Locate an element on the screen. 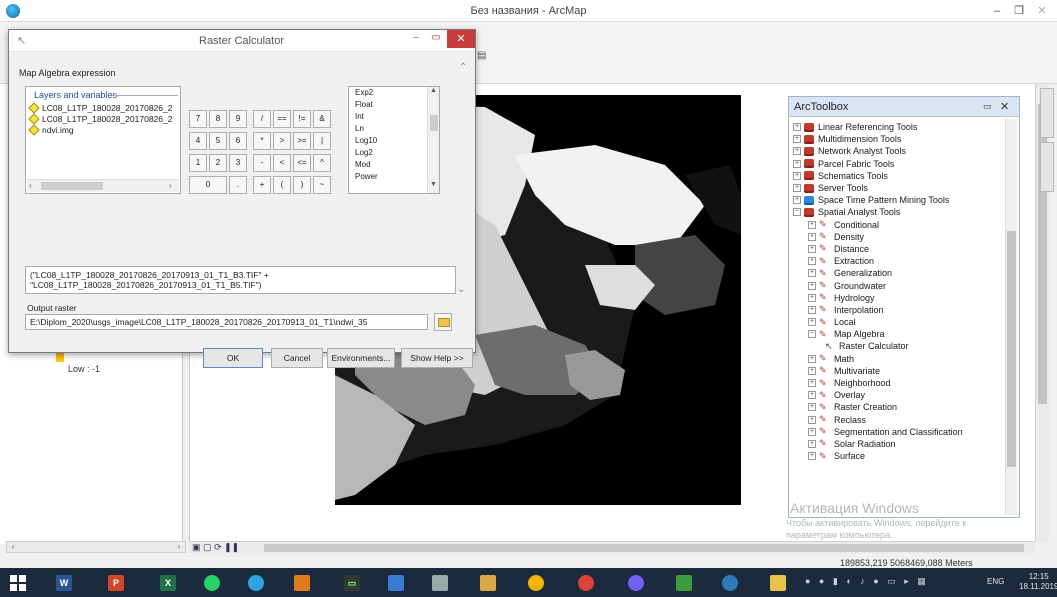 This screenshot has width=1057, height=597. function-item: Power is located at coordinates (394, 177).